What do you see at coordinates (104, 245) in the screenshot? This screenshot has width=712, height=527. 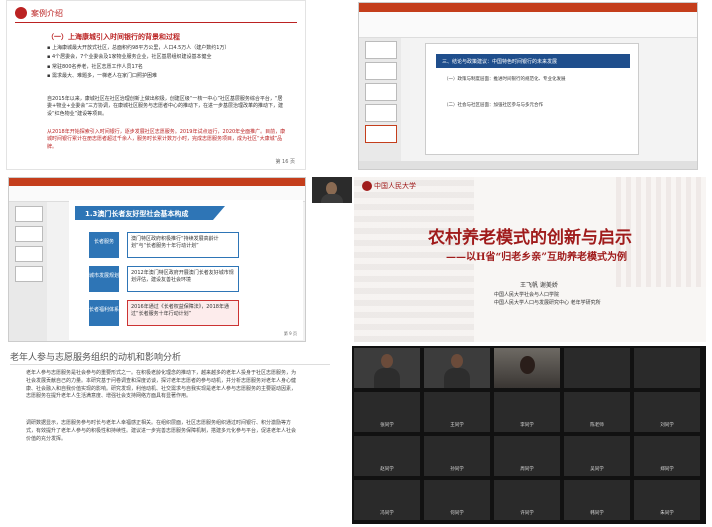 I see `category-label: 长者服务` at bounding box center [104, 245].